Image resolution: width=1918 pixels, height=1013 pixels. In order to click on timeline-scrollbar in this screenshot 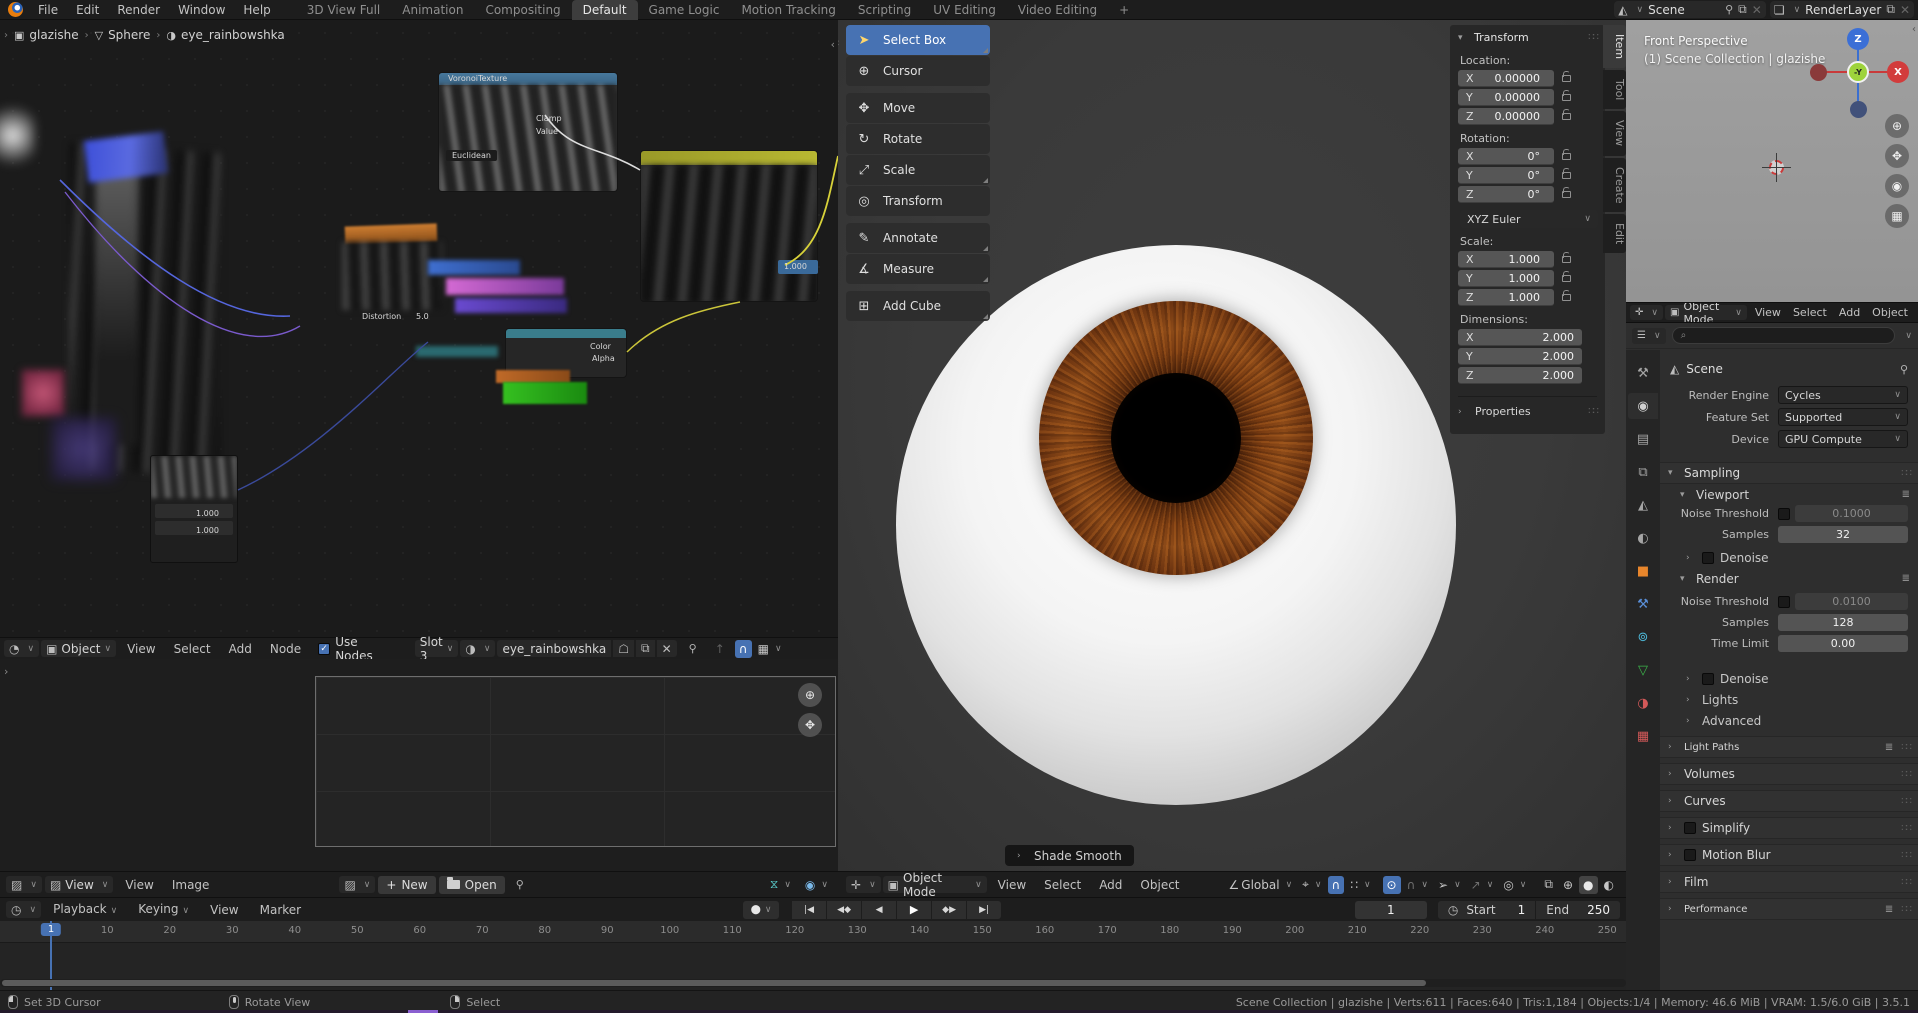, I will do `click(813, 983)`.